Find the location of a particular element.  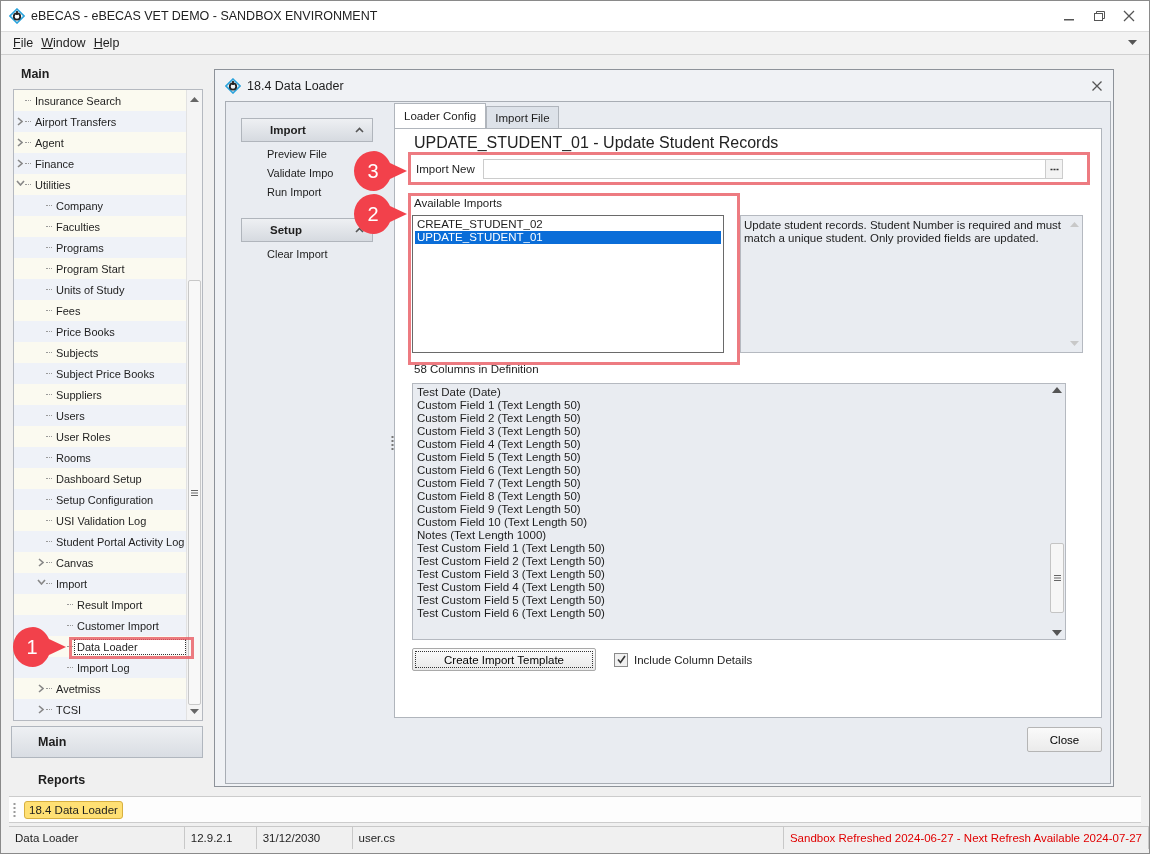

step-badge: 3 is located at coordinates (379, 171).